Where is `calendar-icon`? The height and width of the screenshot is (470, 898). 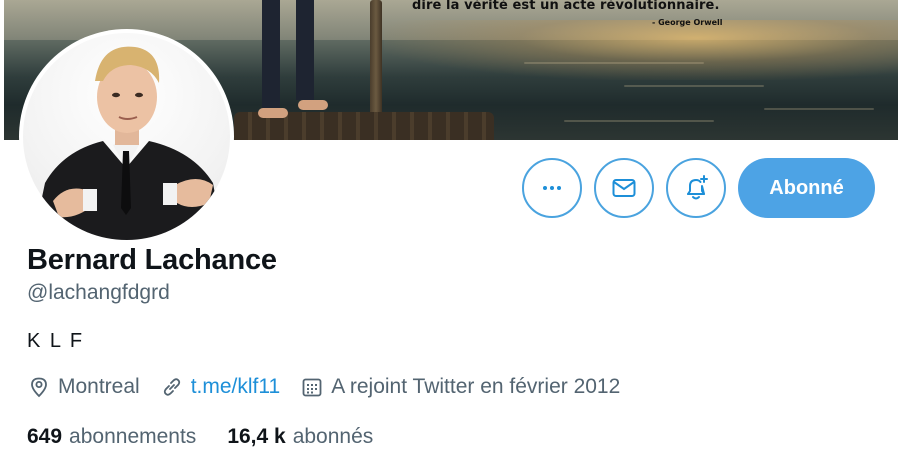 calendar-icon is located at coordinates (312, 387).